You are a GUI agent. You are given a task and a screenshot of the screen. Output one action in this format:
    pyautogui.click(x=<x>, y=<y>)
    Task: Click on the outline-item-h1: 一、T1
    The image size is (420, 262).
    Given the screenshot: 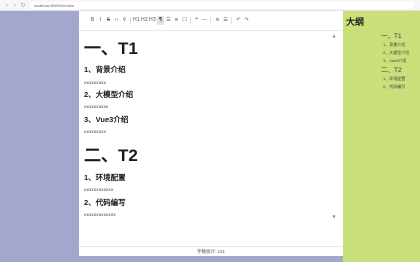 What is the action you would take?
    pyautogui.click(x=391, y=37)
    